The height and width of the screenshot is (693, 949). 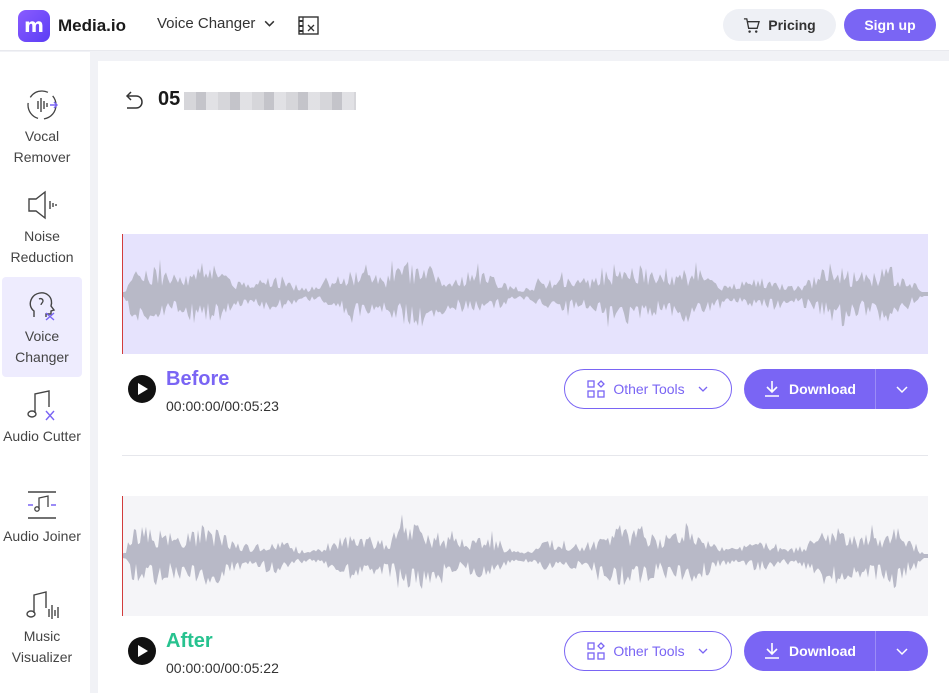 I want to click on sidebar-label: Vocal Remover, so click(x=42, y=146).